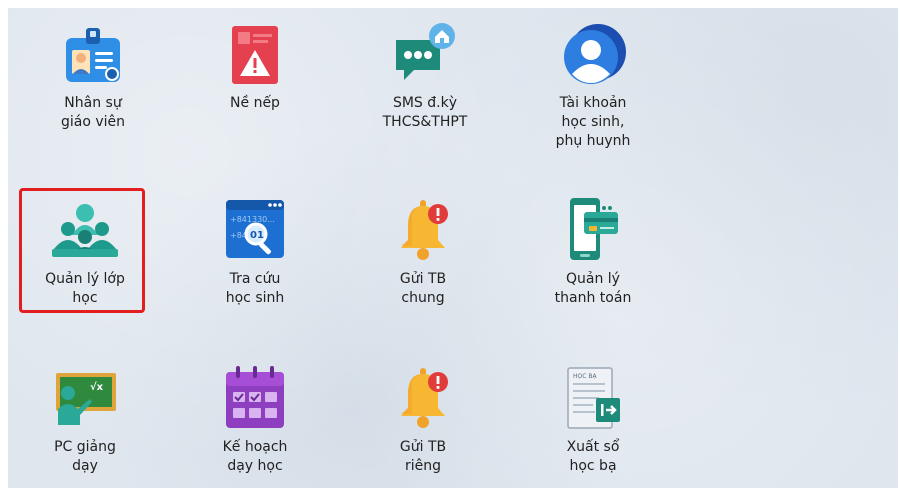 Image resolution: width=900 pixels, height=497 pixels. Describe the element at coordinates (423, 298) in the screenshot. I see `tile-label-line2: chung` at that location.